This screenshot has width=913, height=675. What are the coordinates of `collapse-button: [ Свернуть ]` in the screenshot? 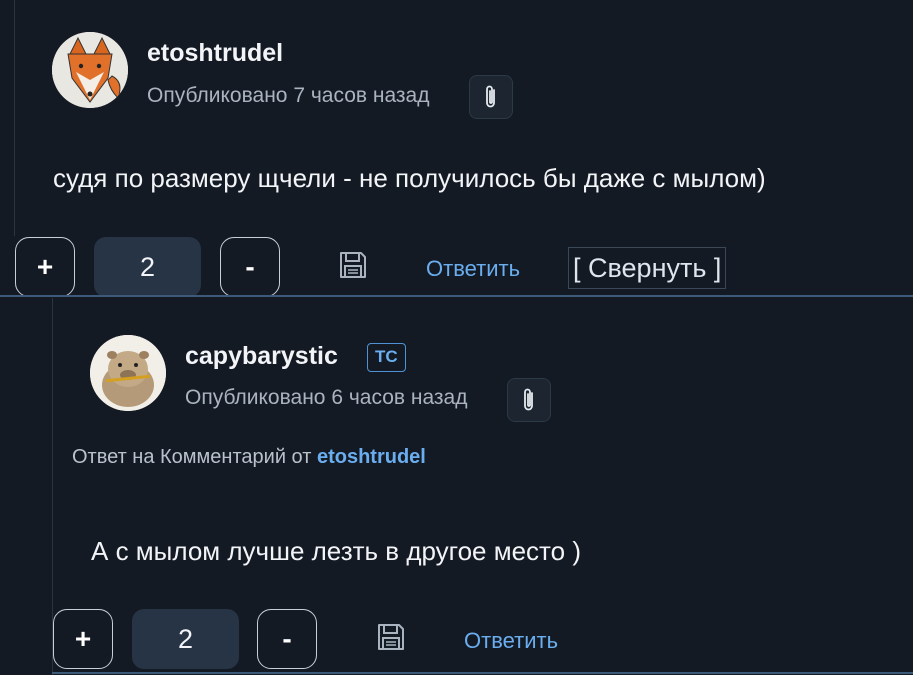 It's located at (647, 268).